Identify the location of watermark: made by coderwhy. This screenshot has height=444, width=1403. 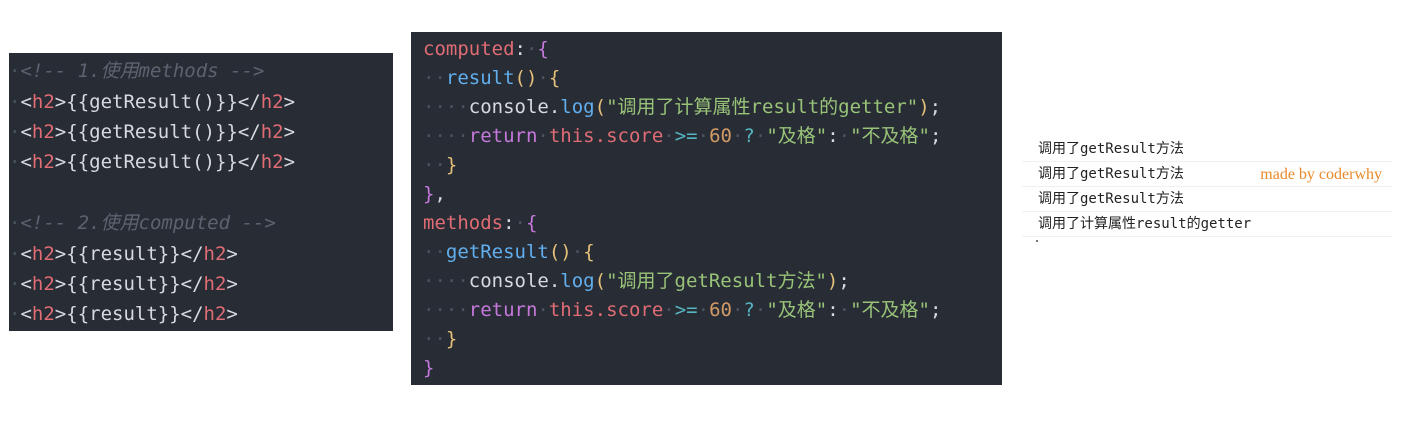
(1321, 174).